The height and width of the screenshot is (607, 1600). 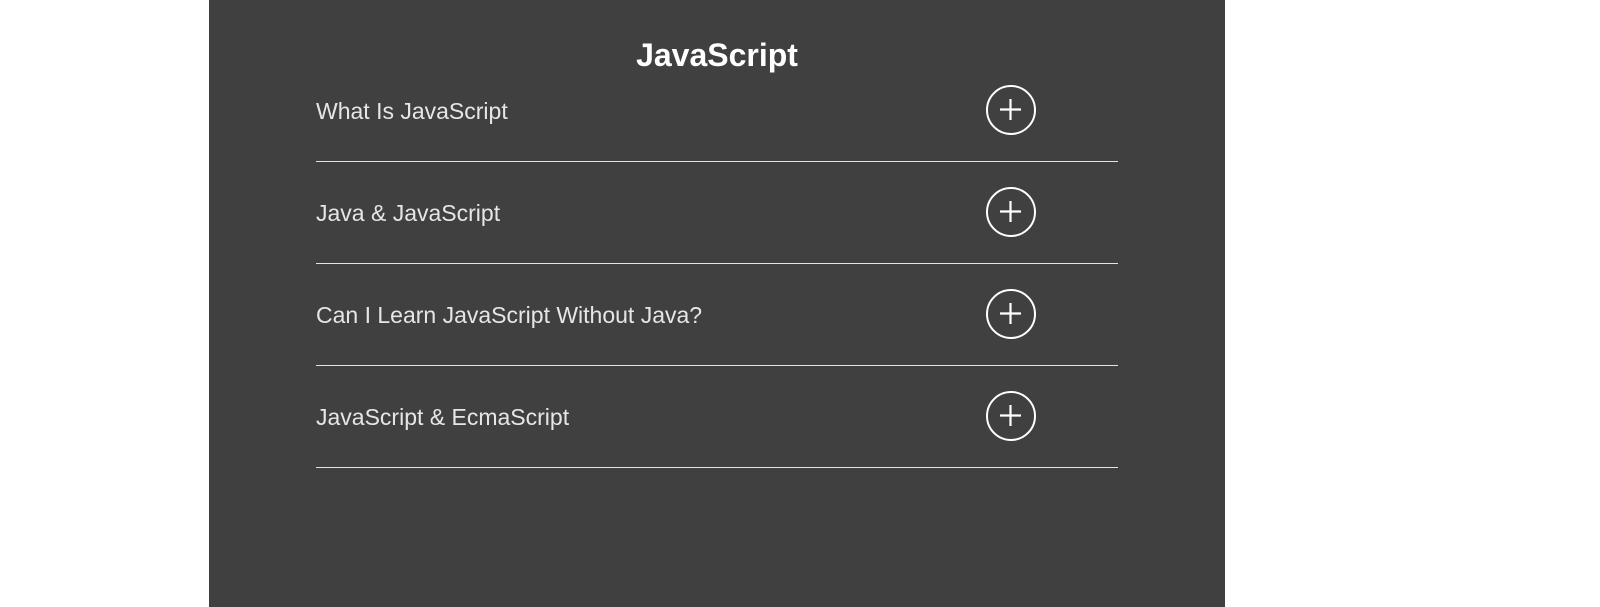 What do you see at coordinates (717, 111) in the screenshot?
I see `accordion-item: What Is JavaScript` at bounding box center [717, 111].